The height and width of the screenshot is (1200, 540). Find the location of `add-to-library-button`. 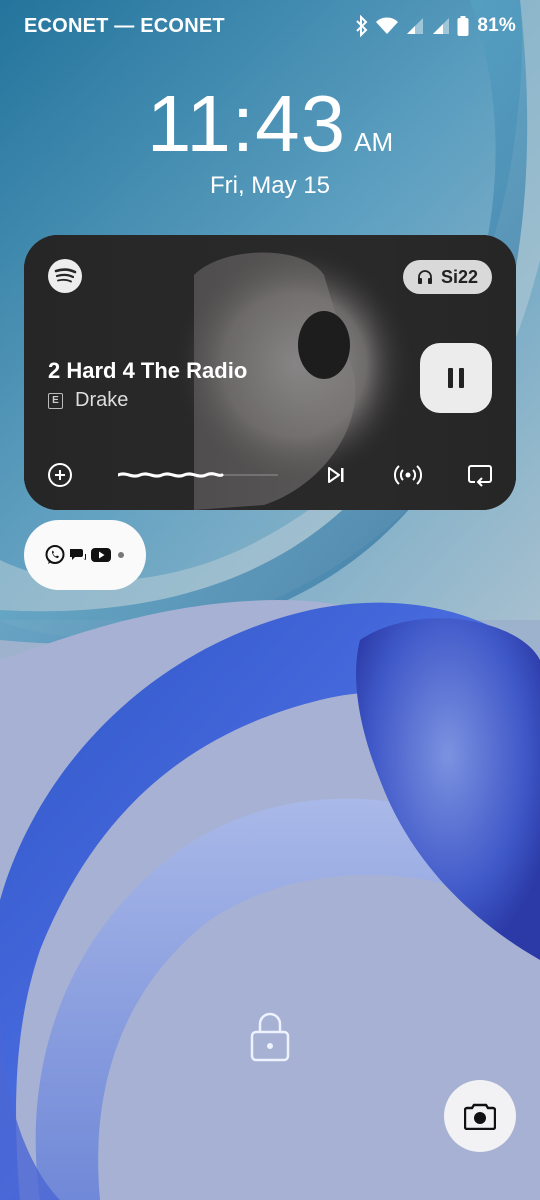

add-to-library-button is located at coordinates (60, 475).